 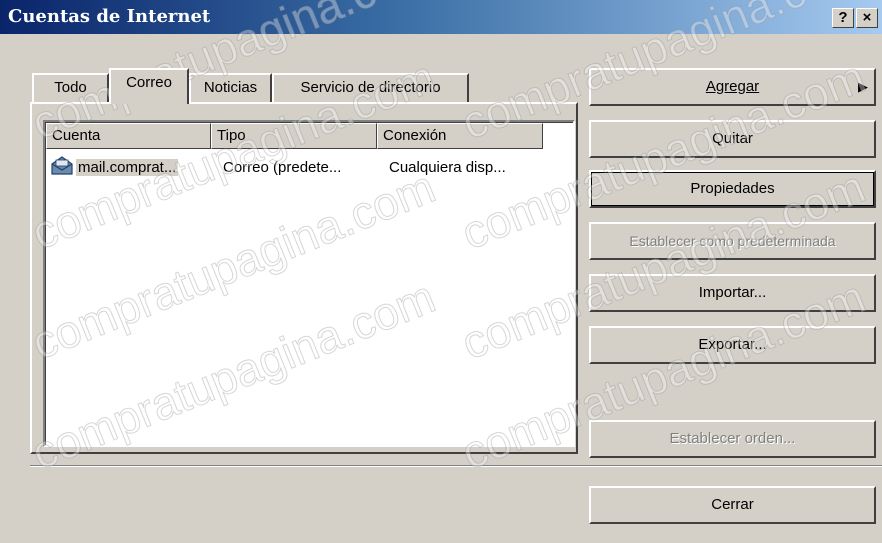 What do you see at coordinates (863, 86) in the screenshot?
I see `submenu-arrow-icon: ▶` at bounding box center [863, 86].